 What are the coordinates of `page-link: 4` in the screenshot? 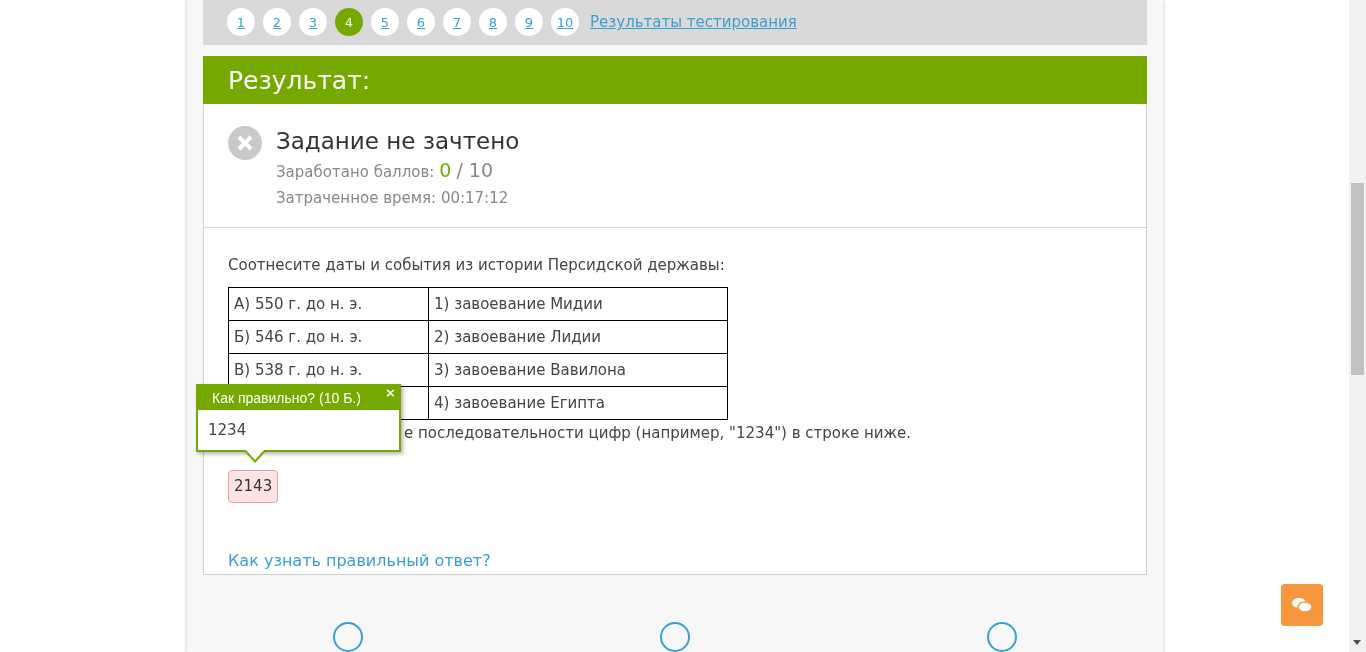 It's located at (349, 22).